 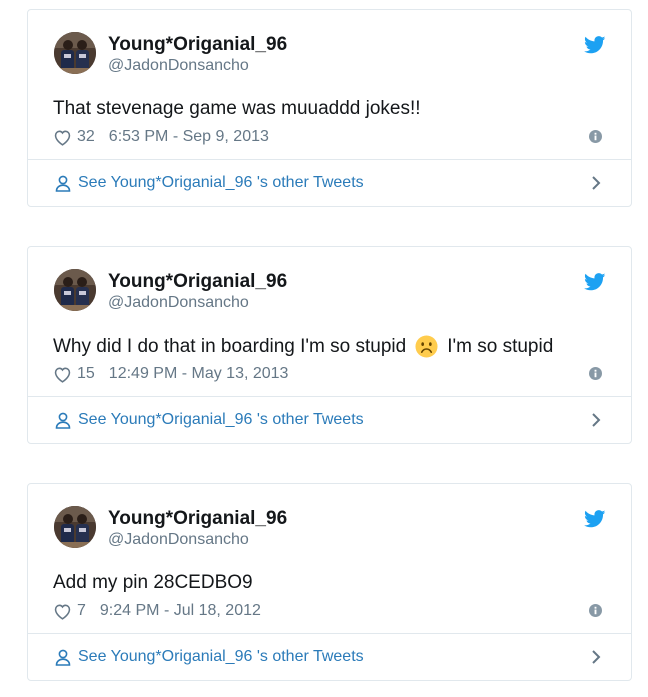 I want to click on tweet-meta: 32 6:53 PM - Sep 9, 2013, so click(x=161, y=137).